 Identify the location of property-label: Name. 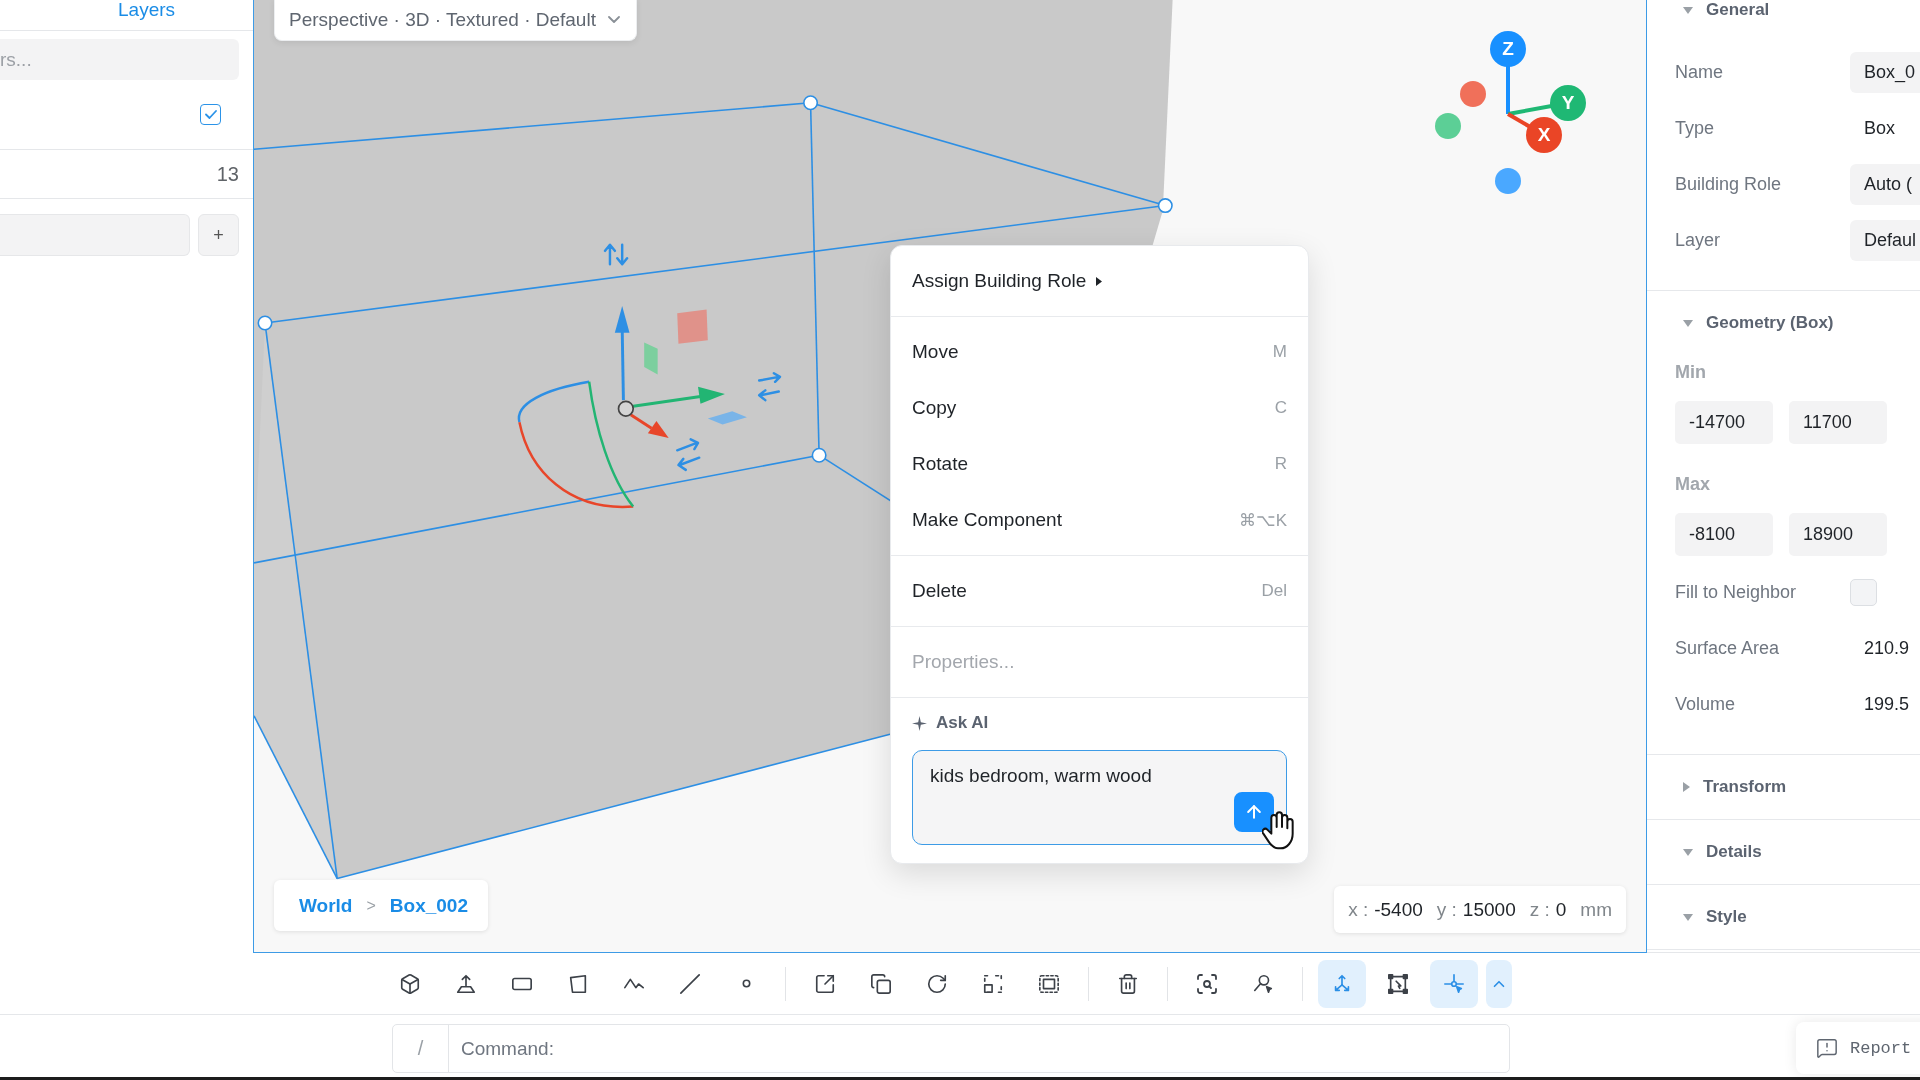
(1699, 72).